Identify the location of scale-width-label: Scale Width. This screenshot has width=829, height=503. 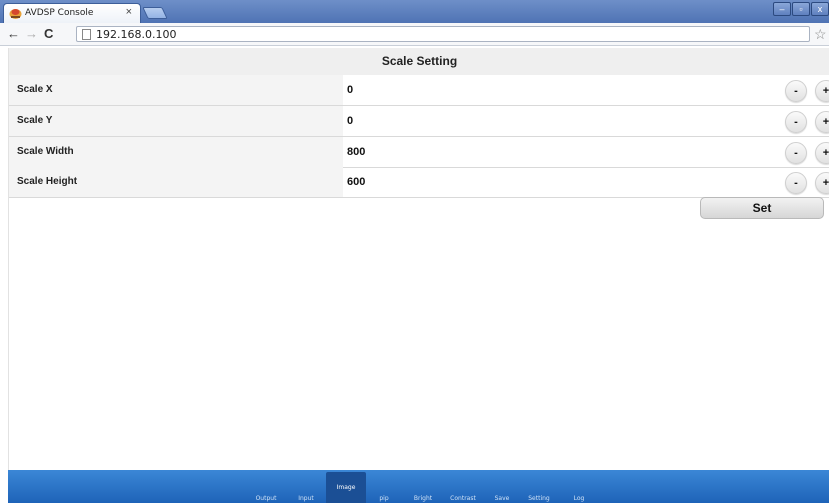
(176, 152).